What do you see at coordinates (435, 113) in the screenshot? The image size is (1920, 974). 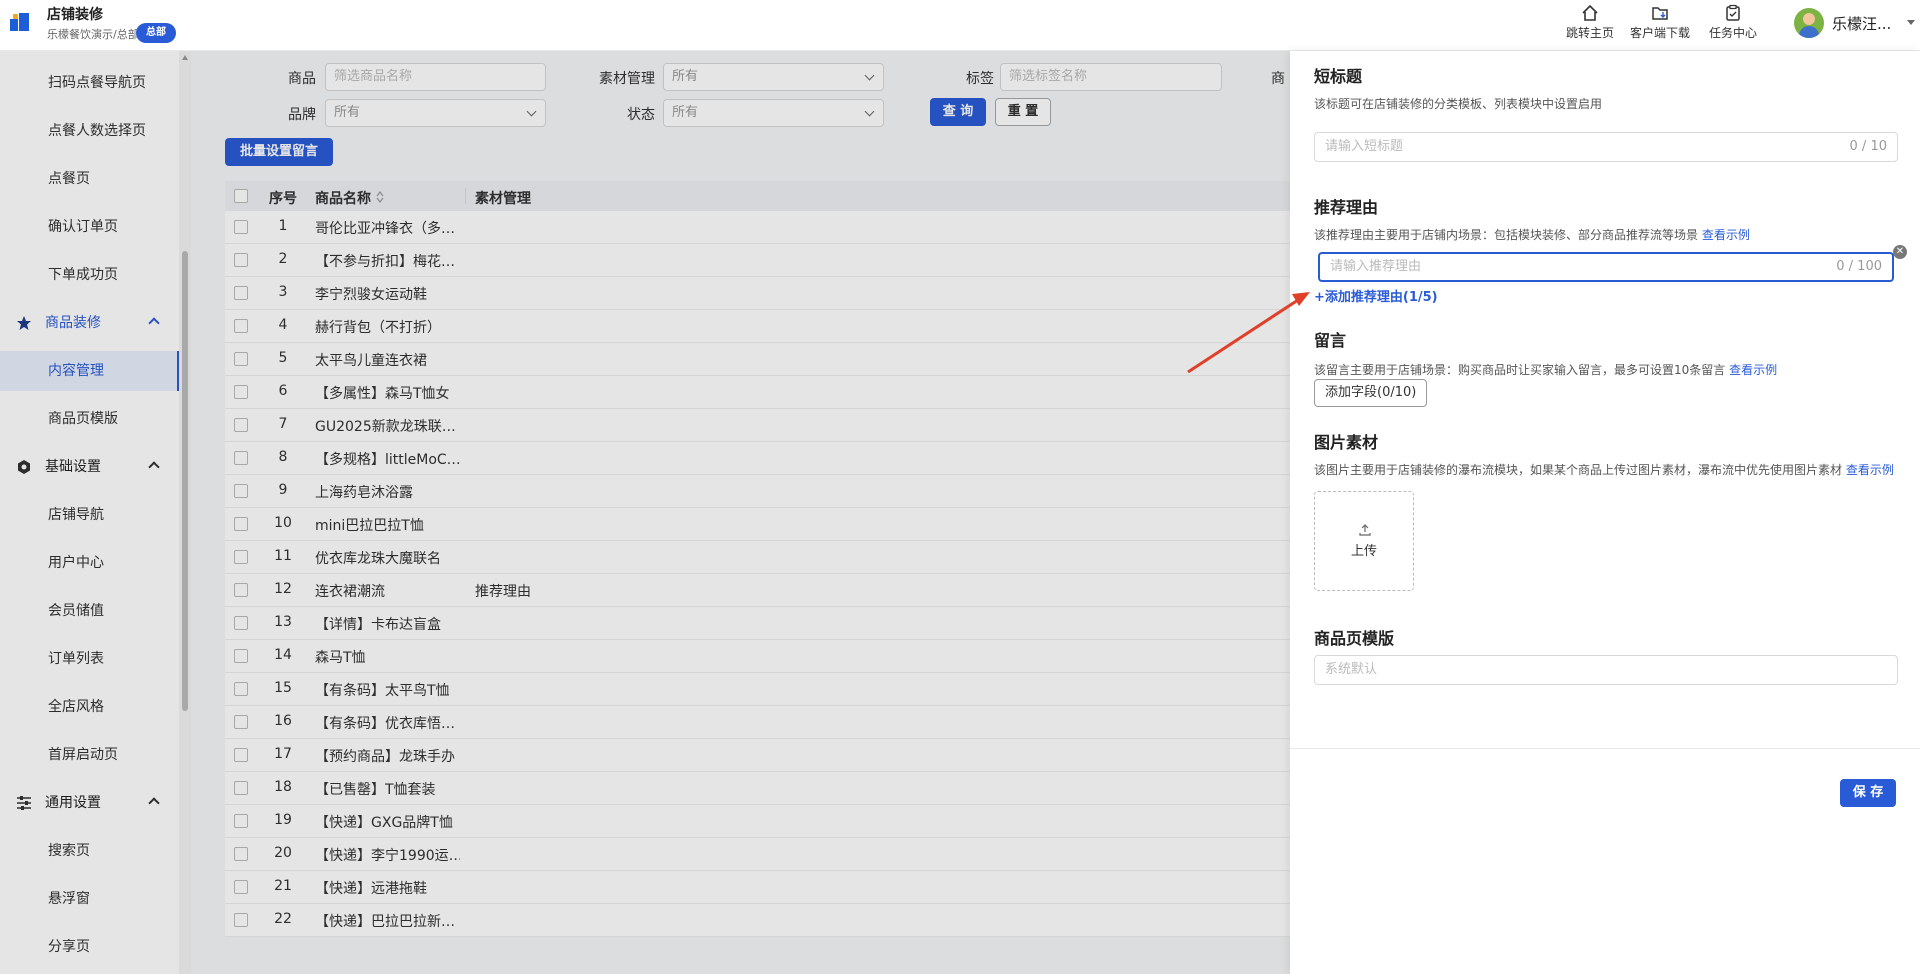 I see `brand-select: 所有` at bounding box center [435, 113].